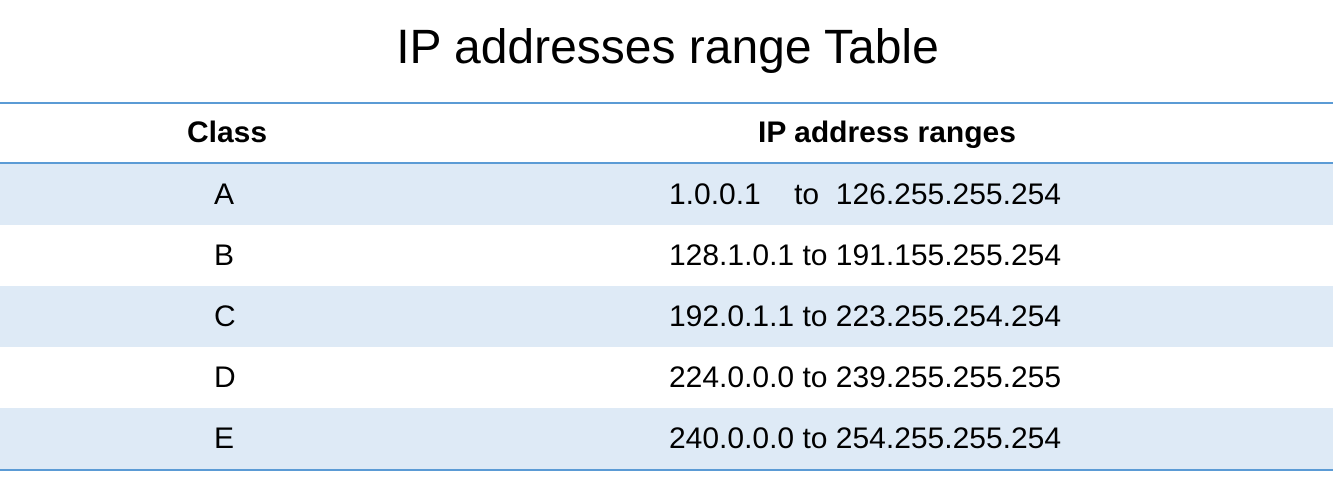 Image resolution: width=1335 pixels, height=483 pixels. I want to click on header-class: Class, so click(227, 132).